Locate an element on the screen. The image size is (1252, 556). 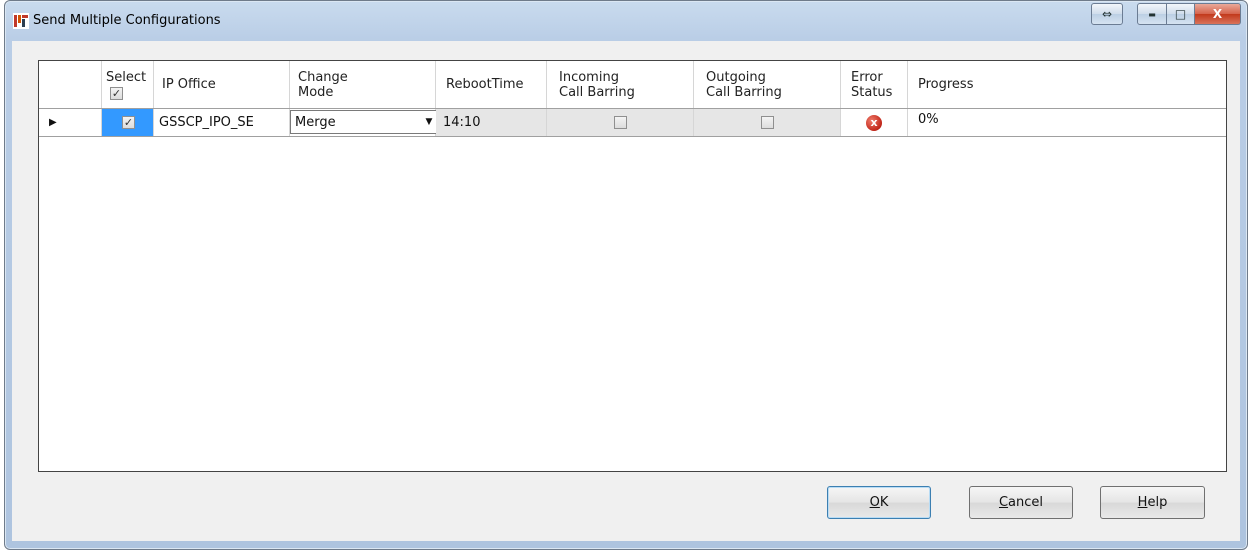
title-bar: Send Multiple Configurations ⇔ ▬ □ X is located at coordinates (626, 21).